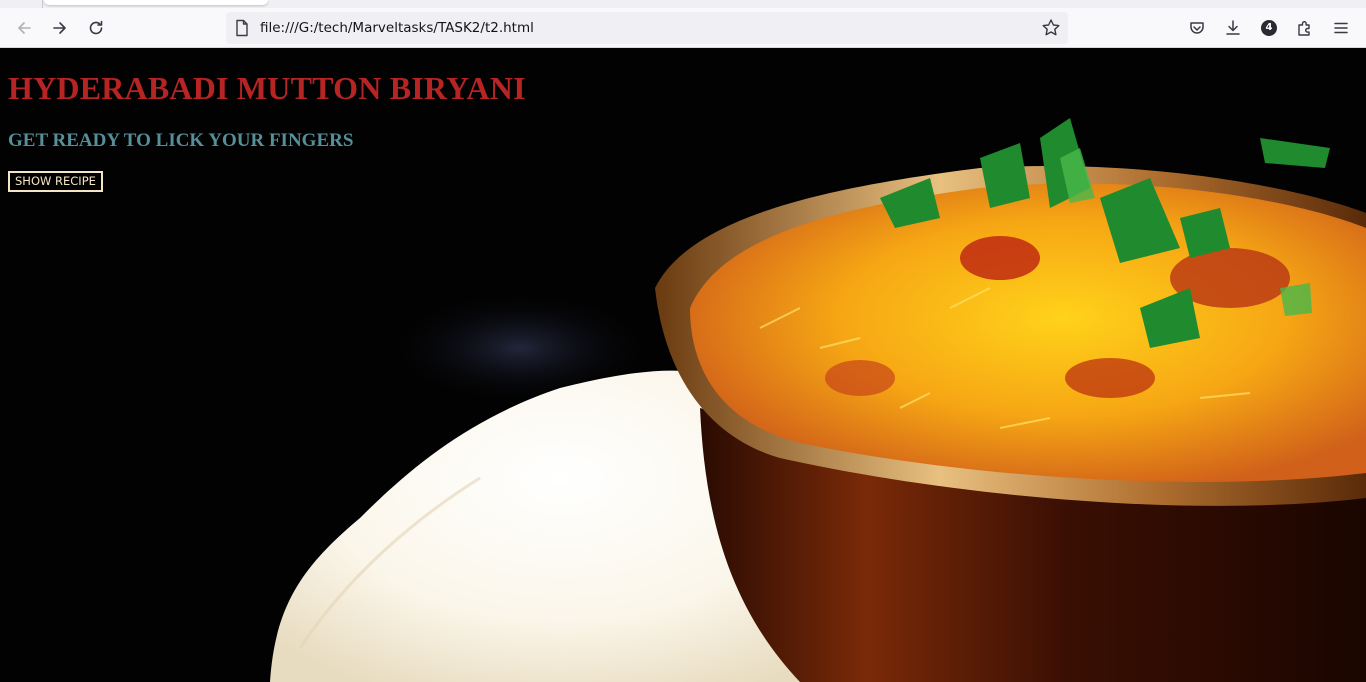  I want to click on extensions-icon, so click(1304, 28).